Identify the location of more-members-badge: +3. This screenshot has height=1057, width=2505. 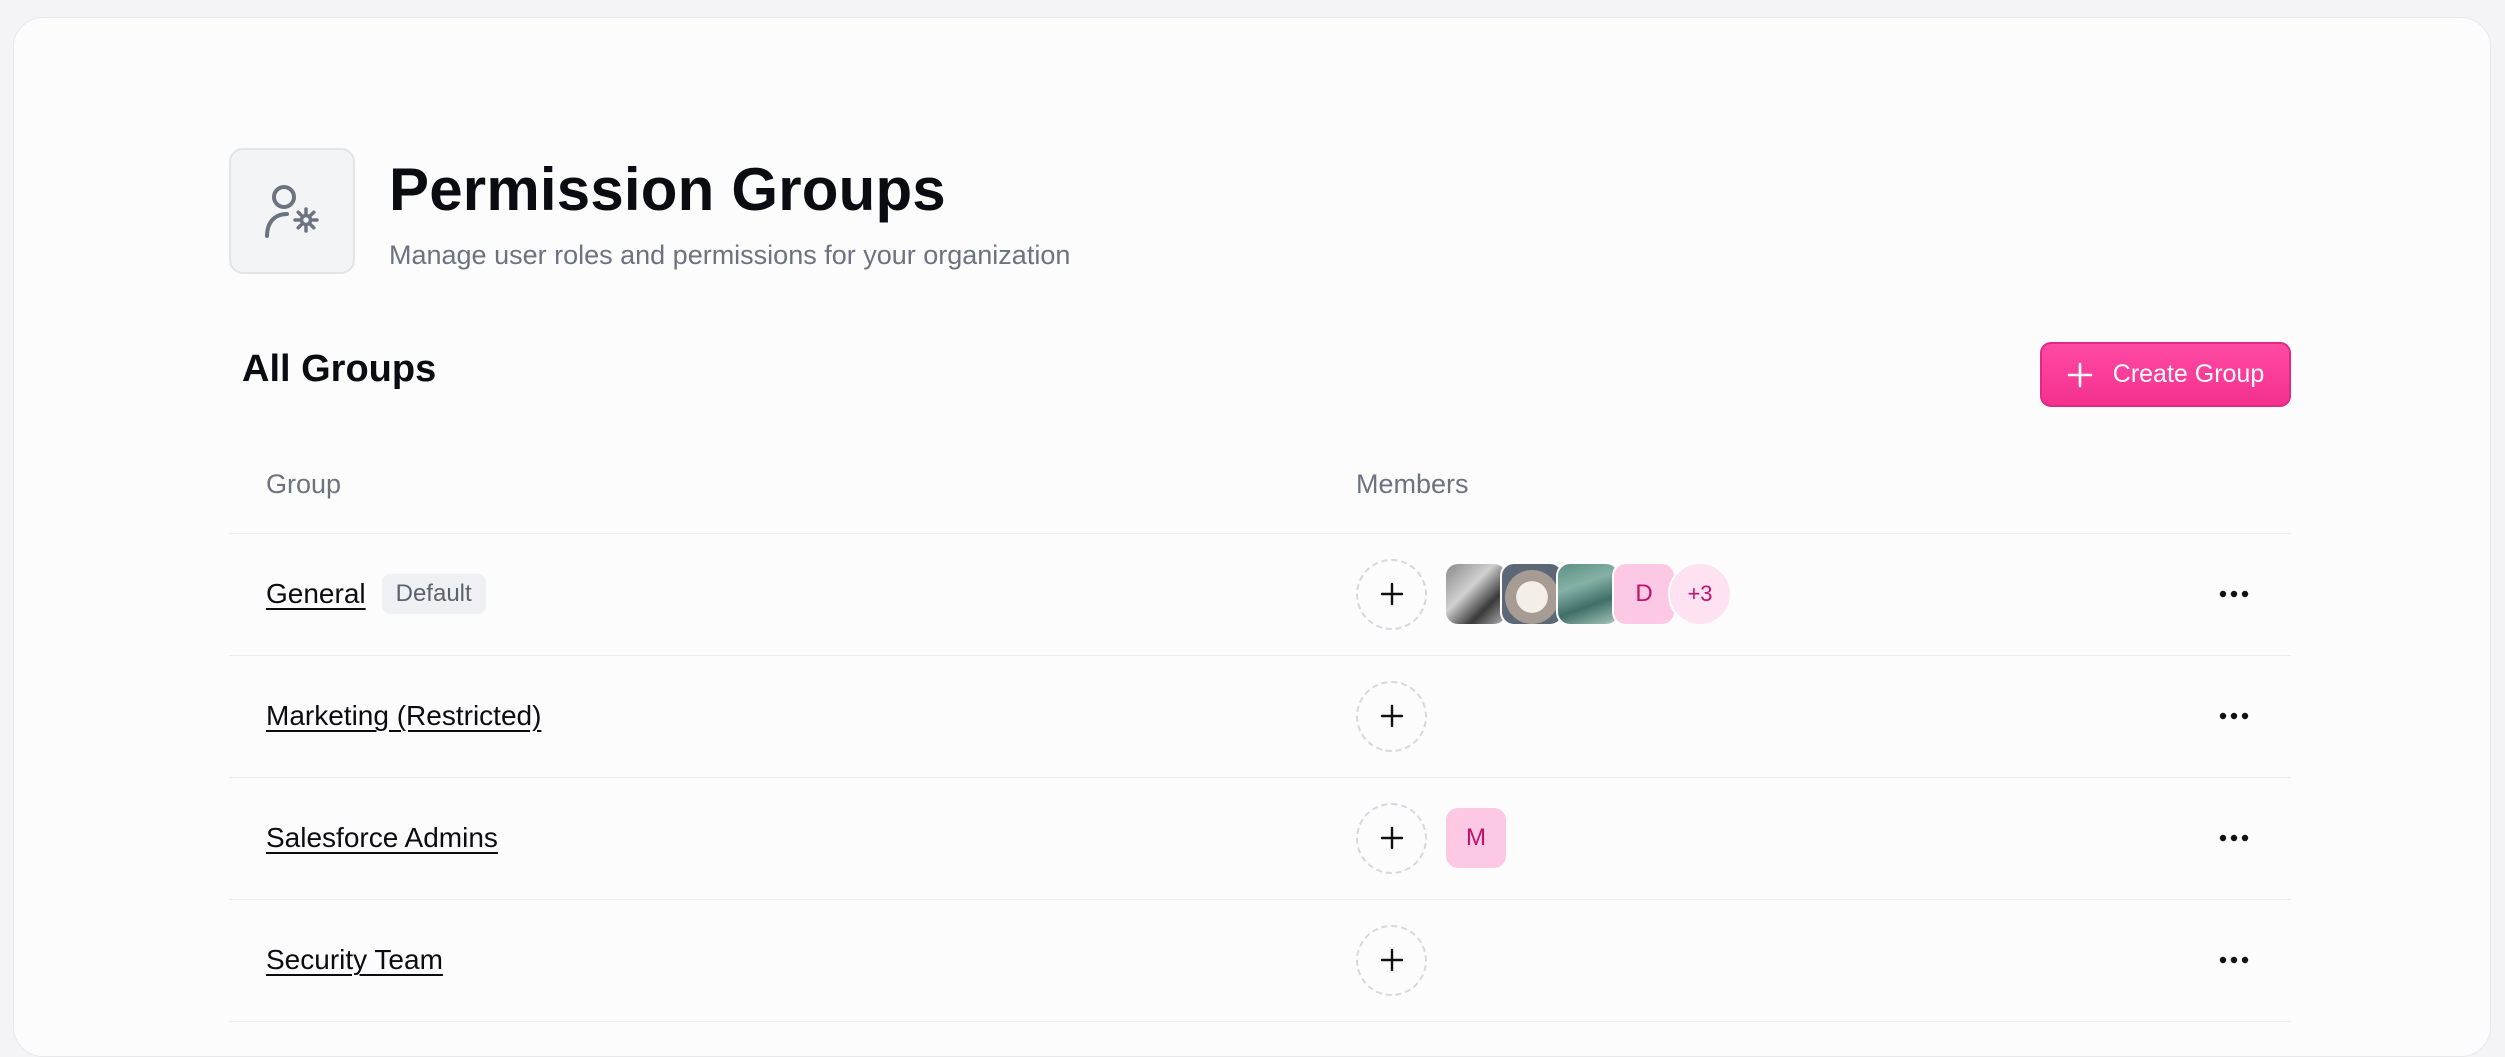
(1700, 594).